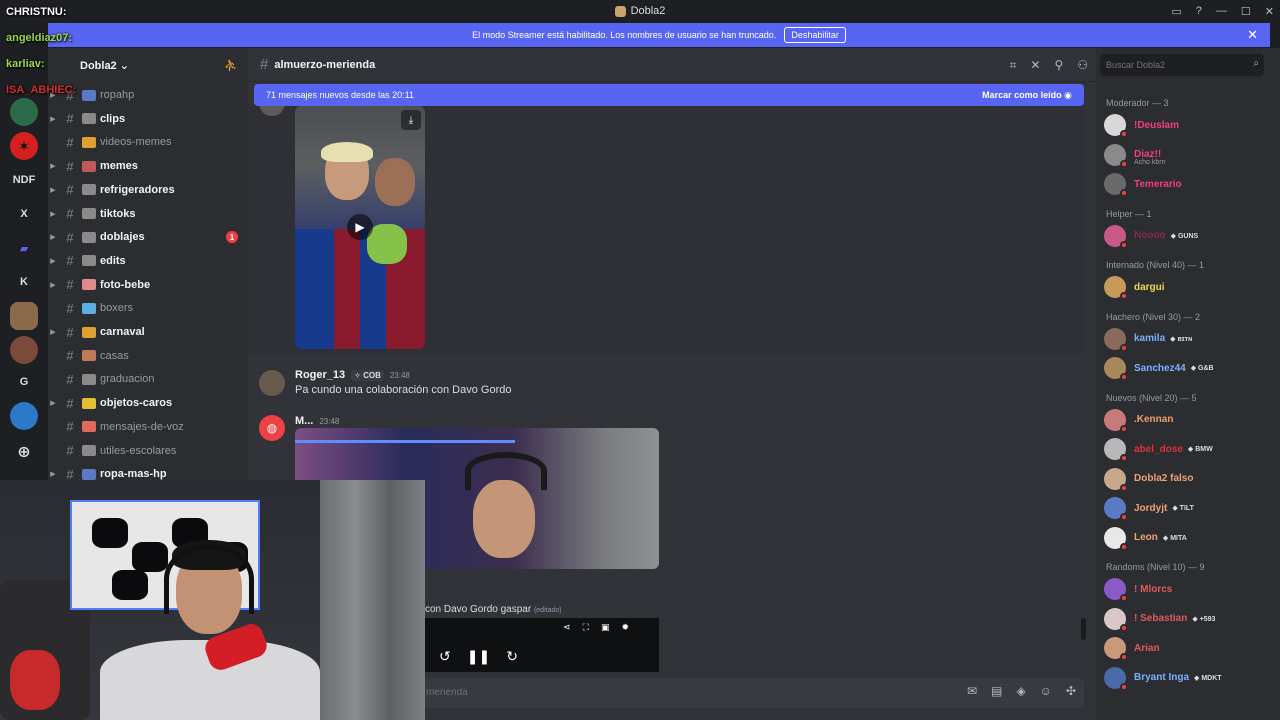 Image resolution: width=1280 pixels, height=720 pixels. What do you see at coordinates (1020, 691) in the screenshot?
I see `sticker-icon: ◈` at bounding box center [1020, 691].